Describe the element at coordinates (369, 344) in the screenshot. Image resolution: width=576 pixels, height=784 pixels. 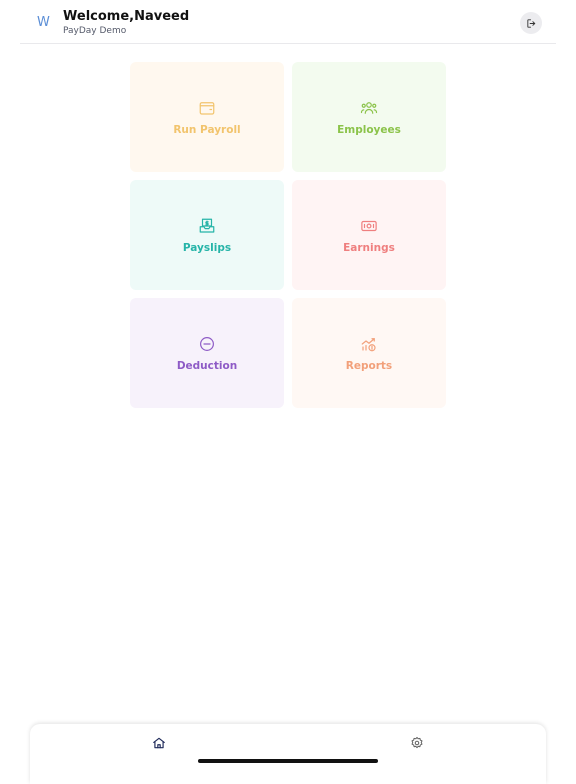
I see `chart-icon` at that location.